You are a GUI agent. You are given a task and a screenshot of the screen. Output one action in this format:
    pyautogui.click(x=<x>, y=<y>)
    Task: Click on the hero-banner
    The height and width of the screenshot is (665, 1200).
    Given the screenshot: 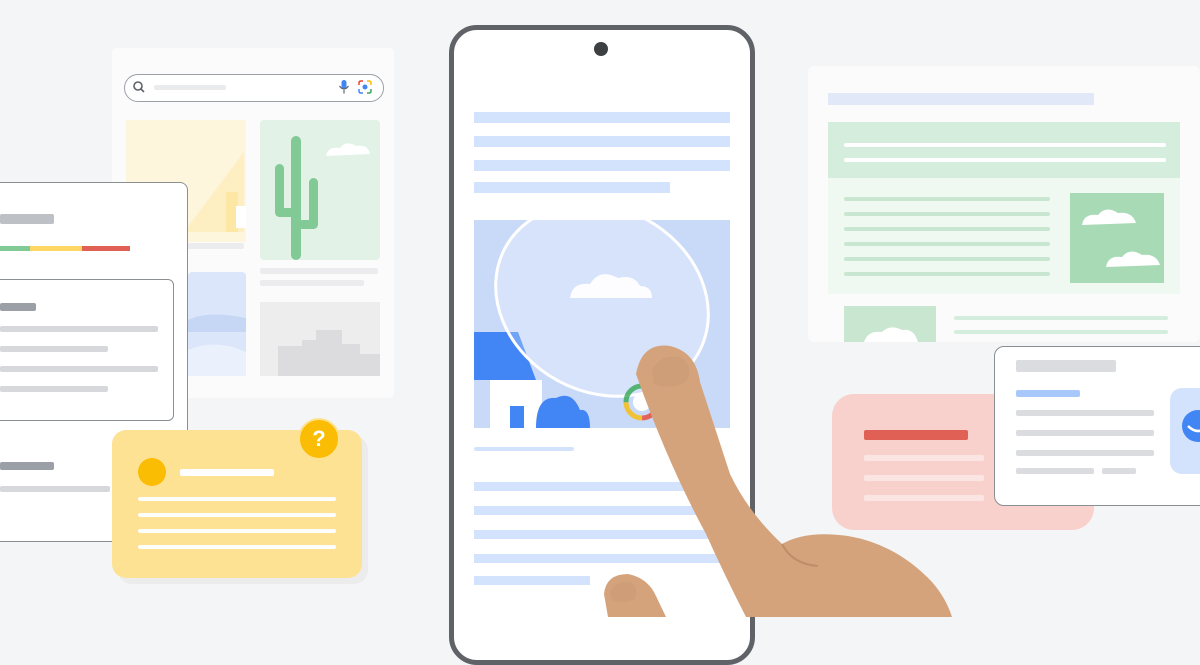 What is the action you would take?
    pyautogui.click(x=1004, y=150)
    